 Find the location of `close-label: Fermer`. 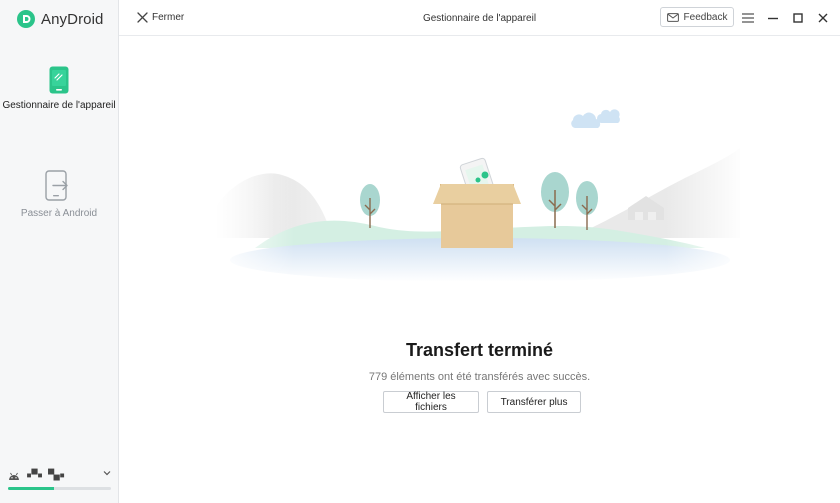

close-label: Fermer is located at coordinates (168, 17).